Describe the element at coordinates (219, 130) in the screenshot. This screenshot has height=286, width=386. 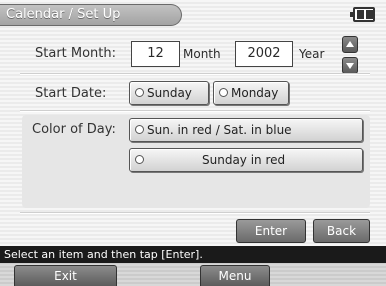
I see `option-label: Sun. in red / Sat. in blue` at that location.